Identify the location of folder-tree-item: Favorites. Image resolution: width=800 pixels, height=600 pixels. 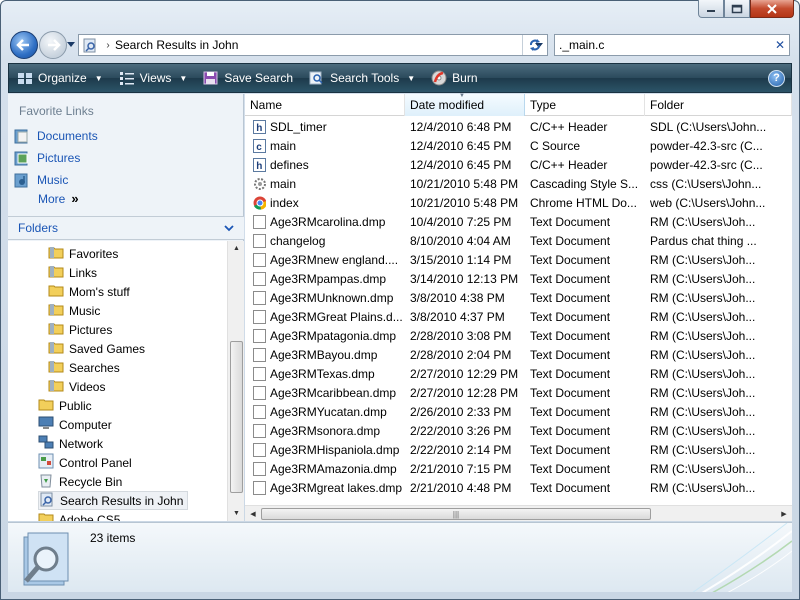
(83, 253).